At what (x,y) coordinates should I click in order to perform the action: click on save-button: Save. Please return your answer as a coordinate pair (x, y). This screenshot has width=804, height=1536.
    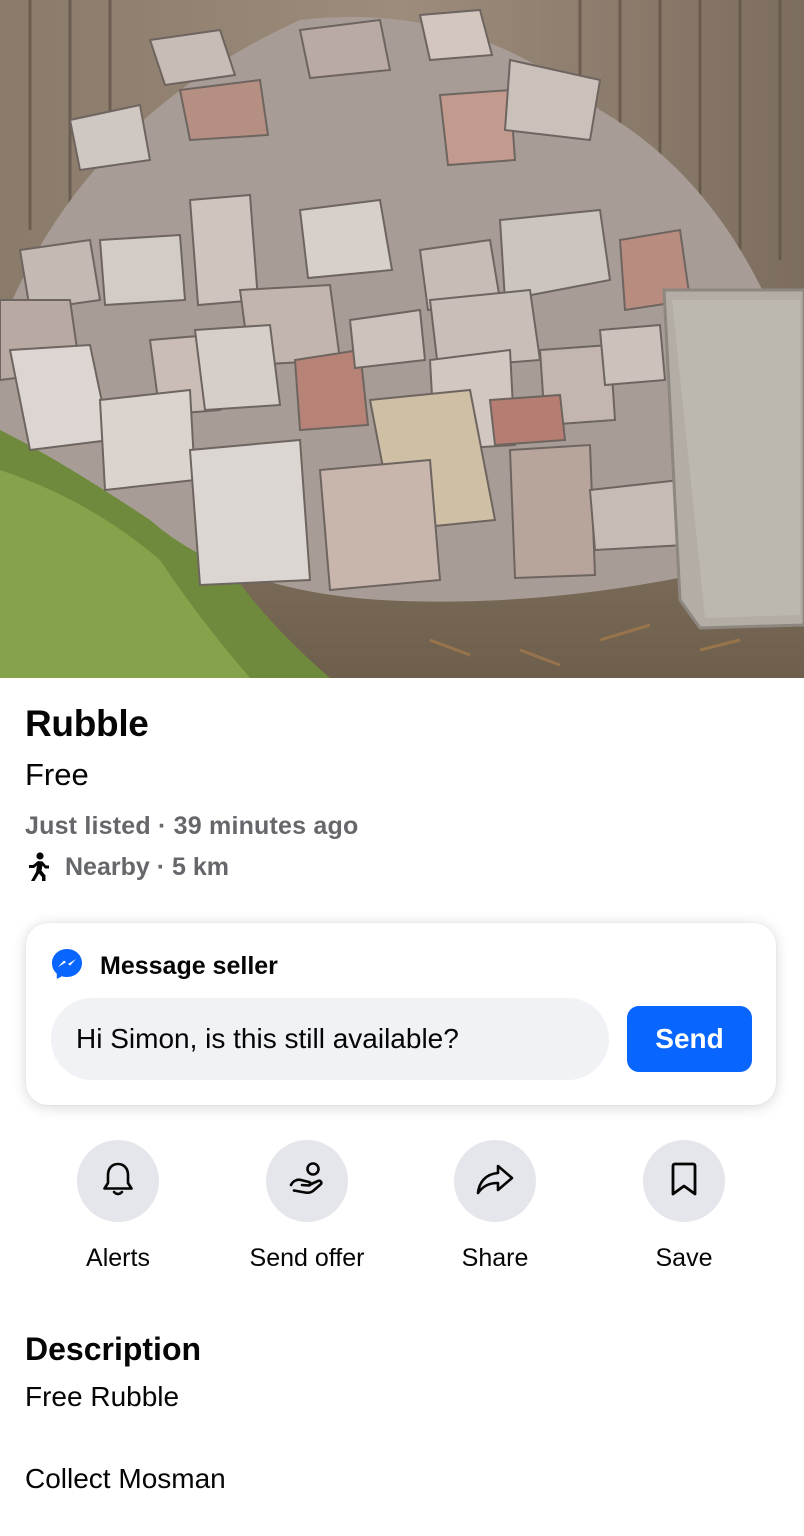
    Looking at the image, I should click on (684, 1206).